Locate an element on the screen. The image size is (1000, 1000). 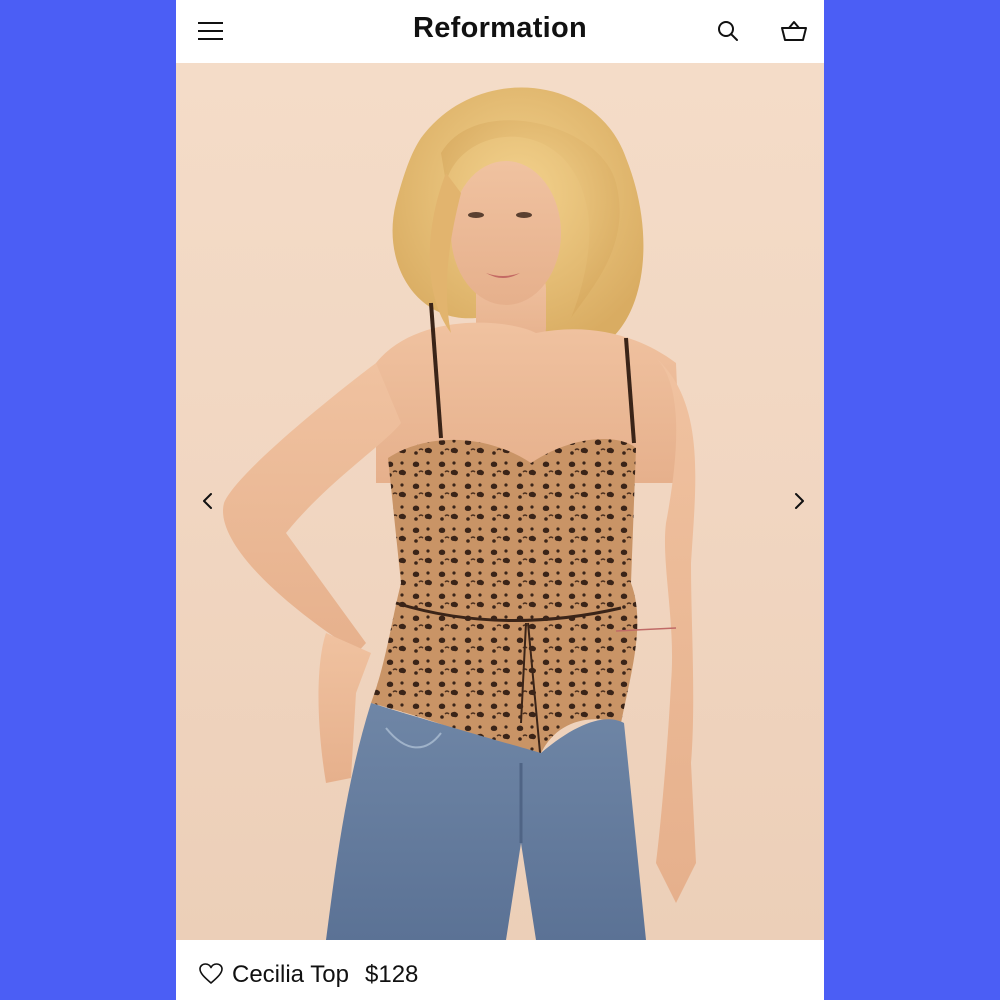
site-header: Reformation is located at coordinates (500, 31).